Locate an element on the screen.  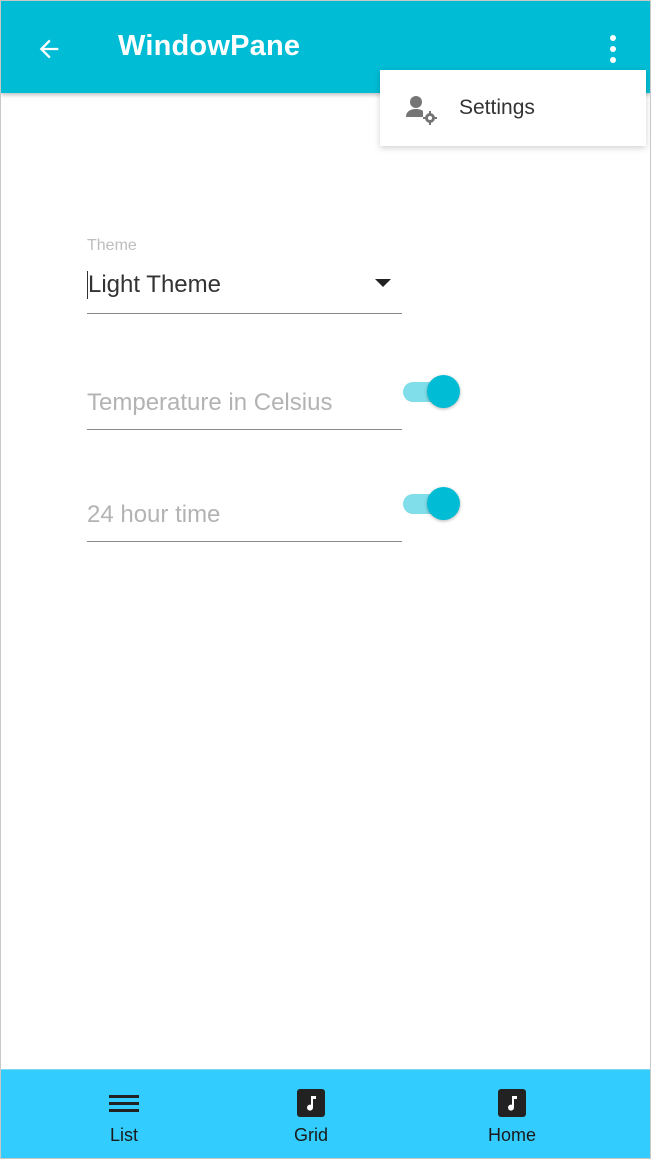
nav-item-label: List is located at coordinates (123, 1135).